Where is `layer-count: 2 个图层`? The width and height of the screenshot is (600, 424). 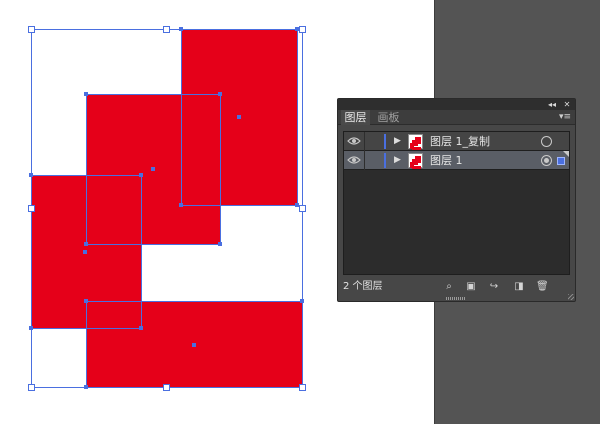 layer-count: 2 个图层 is located at coordinates (363, 286).